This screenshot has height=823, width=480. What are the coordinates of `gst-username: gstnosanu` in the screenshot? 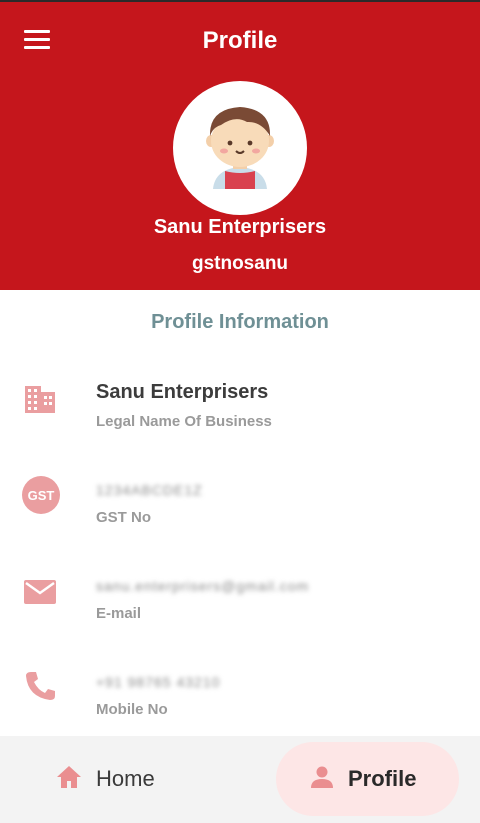 It's located at (240, 263).